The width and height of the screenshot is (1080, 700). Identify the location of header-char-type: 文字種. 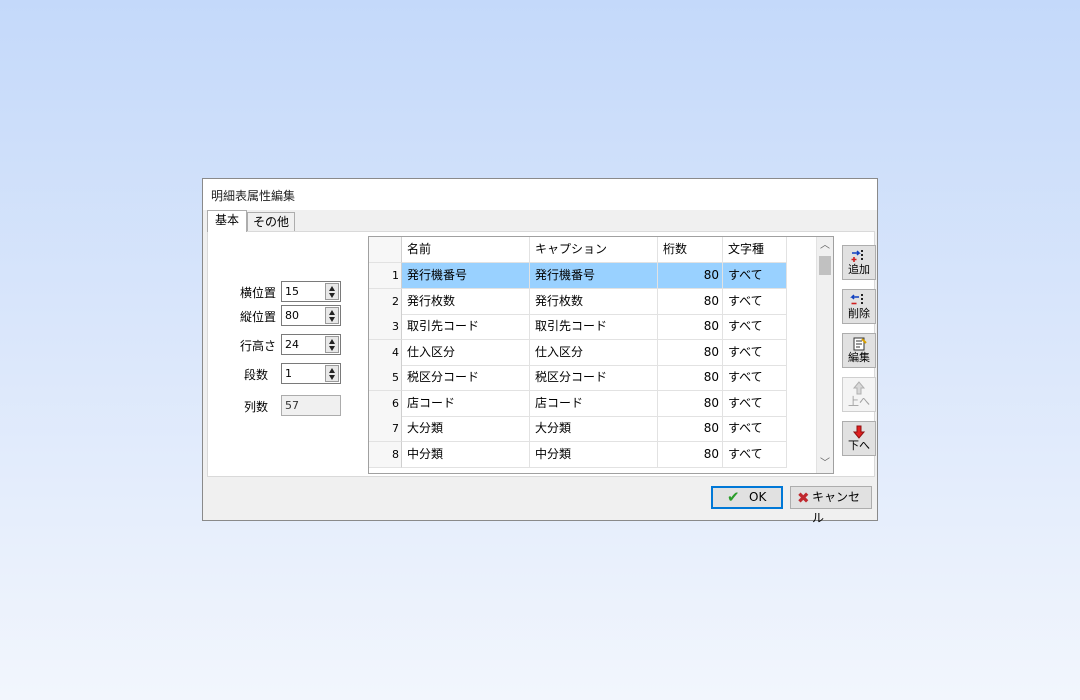
(755, 250).